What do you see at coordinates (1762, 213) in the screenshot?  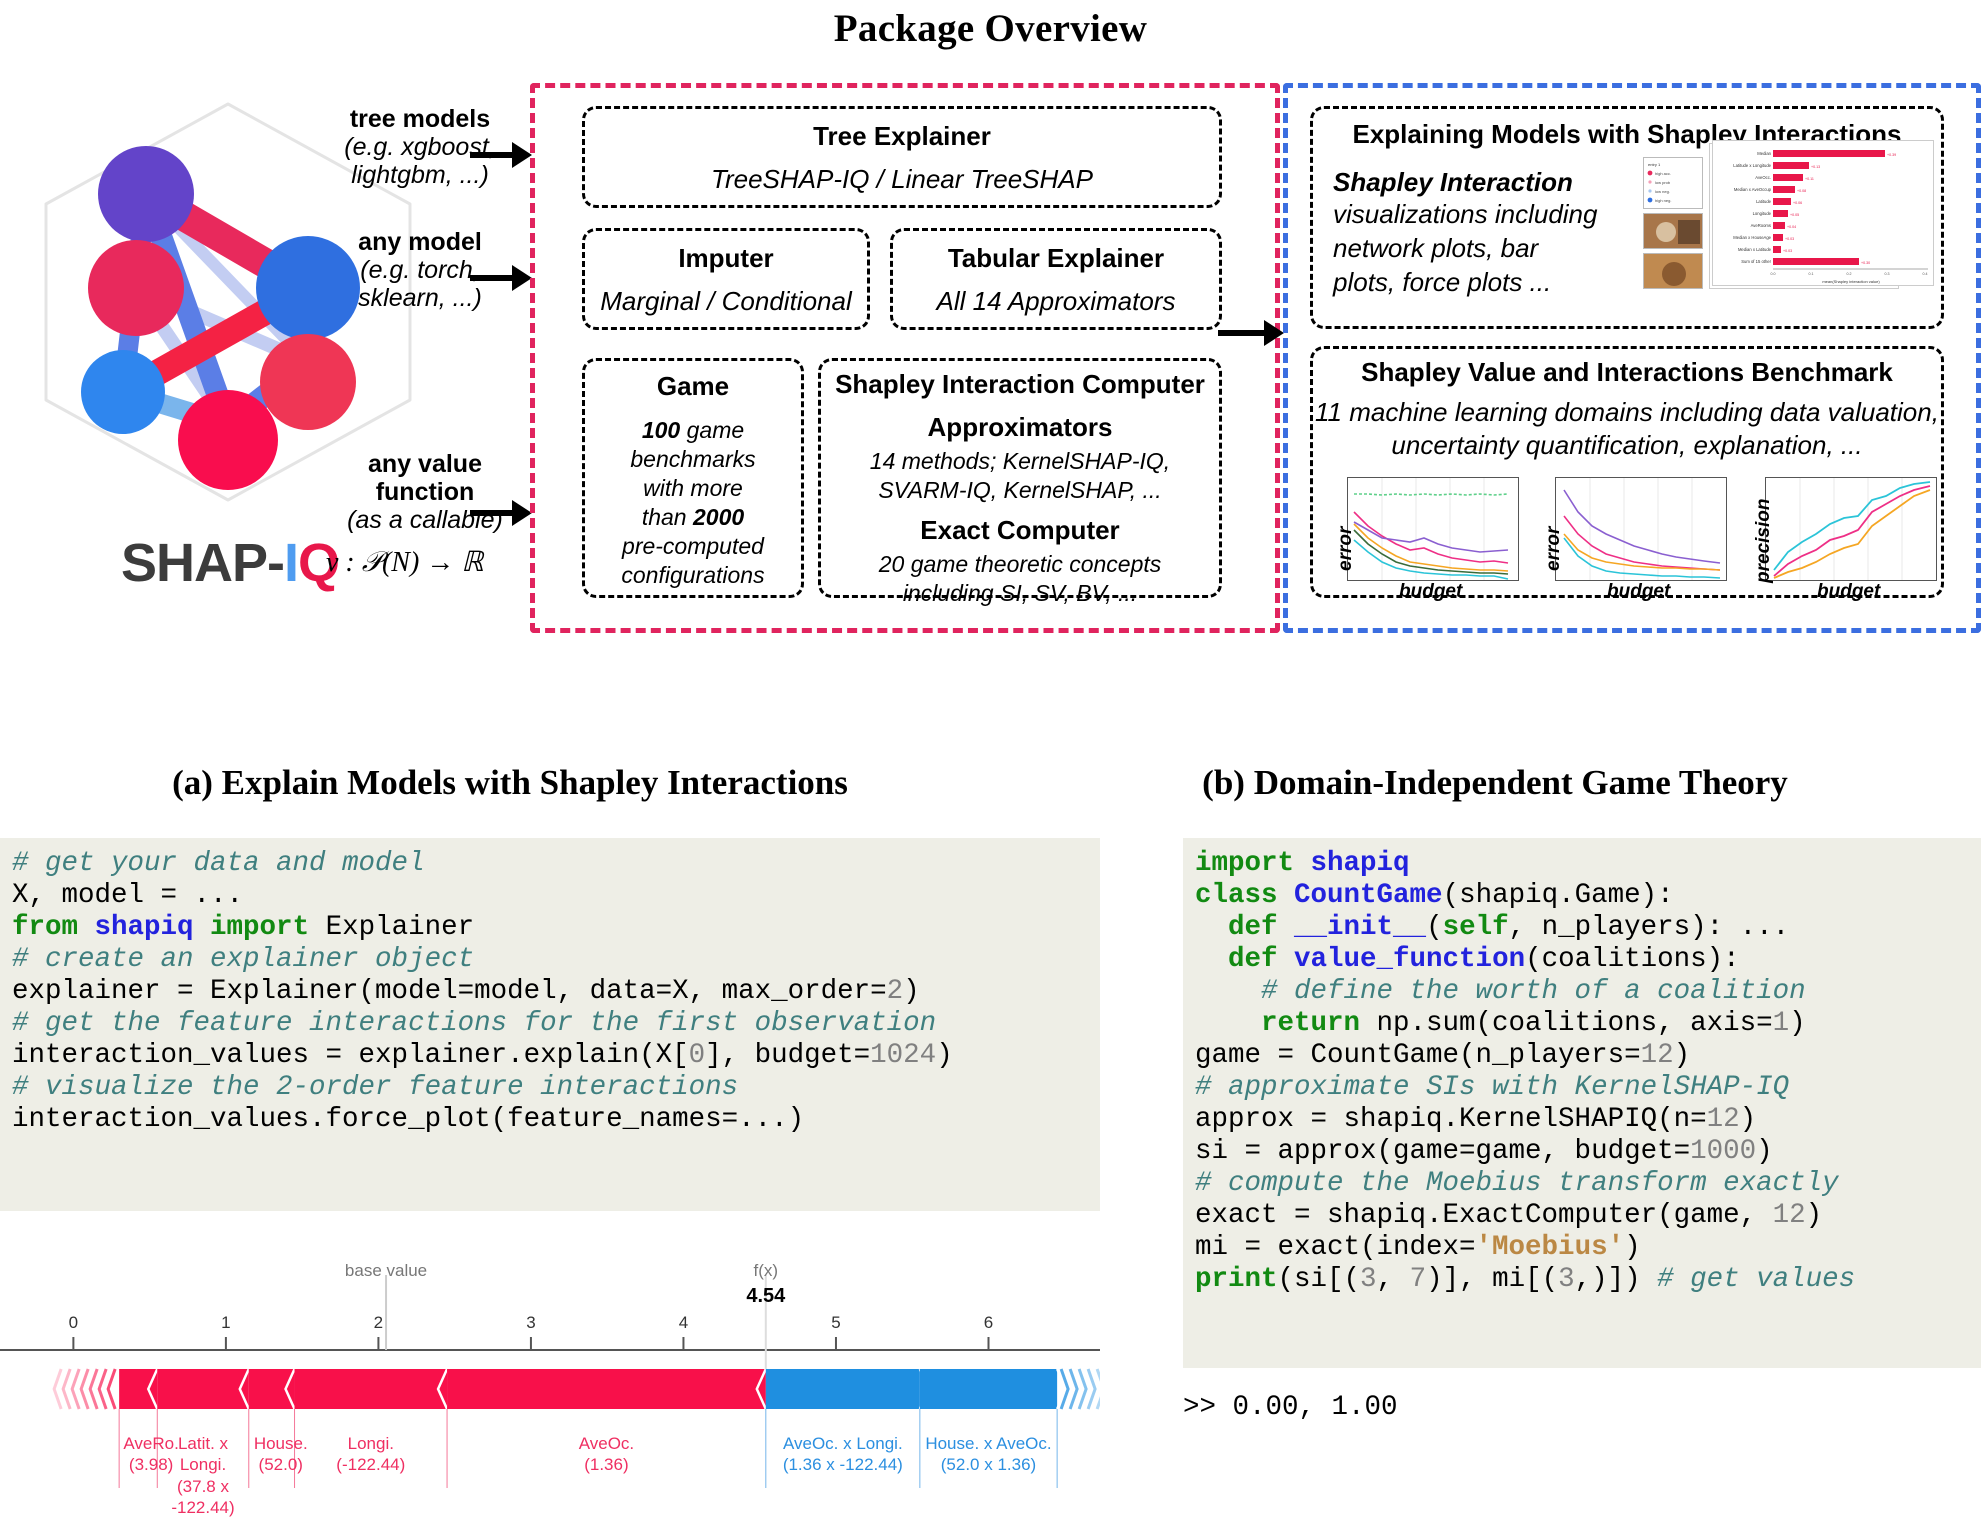 I see `svg-text: Longitude` at bounding box center [1762, 213].